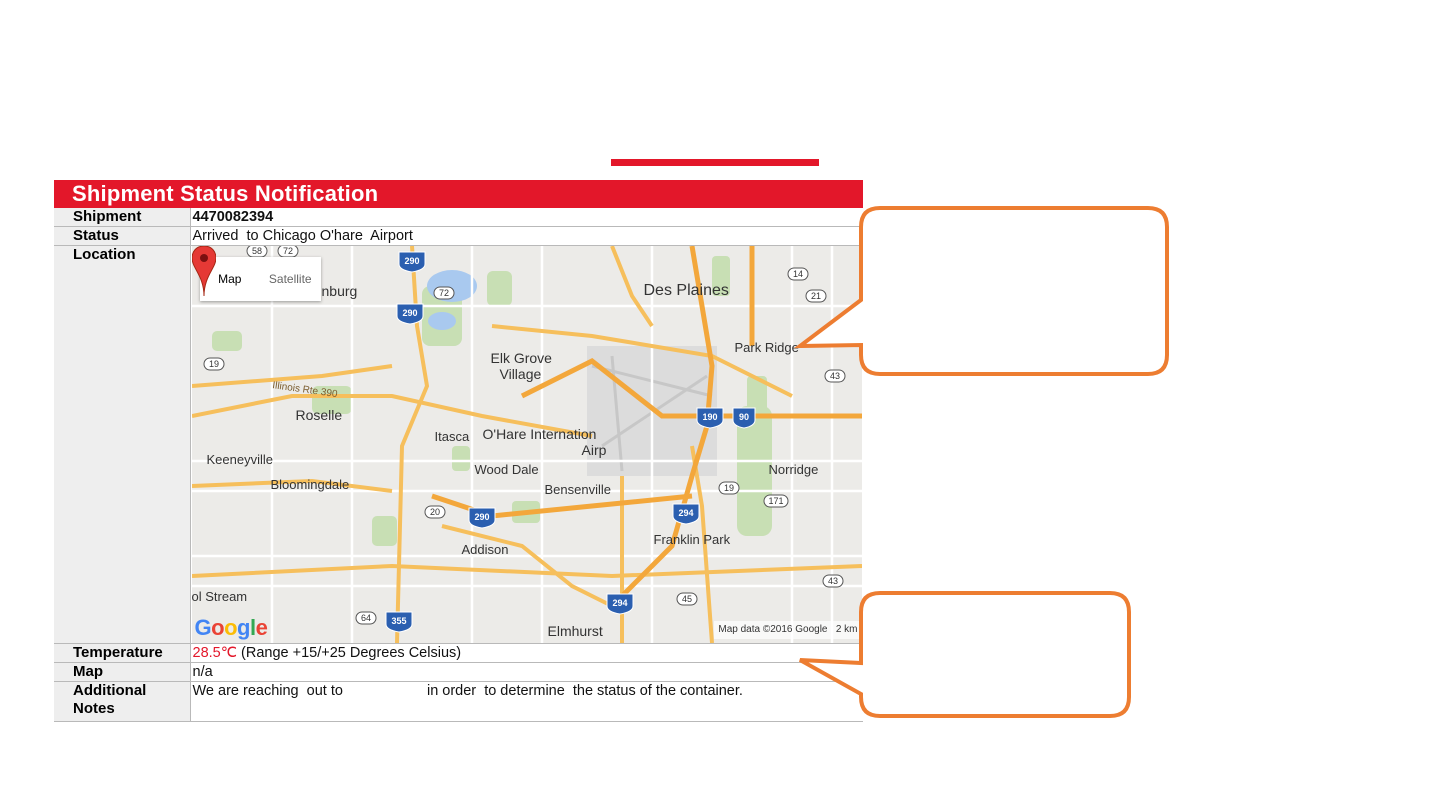 This screenshot has height=810, width=1440. What do you see at coordinates (434, 512) in the screenshot?
I see `svg-text: 20` at bounding box center [434, 512].